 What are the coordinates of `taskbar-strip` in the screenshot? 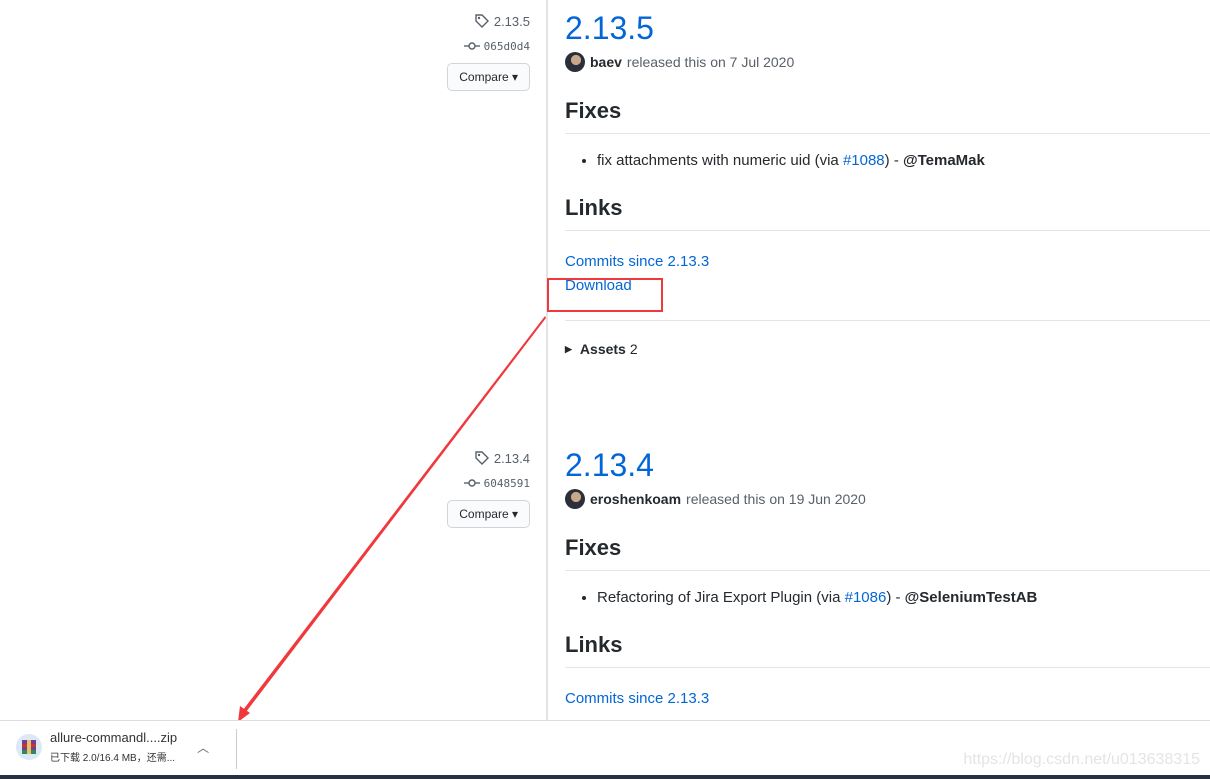 It's located at (605, 777).